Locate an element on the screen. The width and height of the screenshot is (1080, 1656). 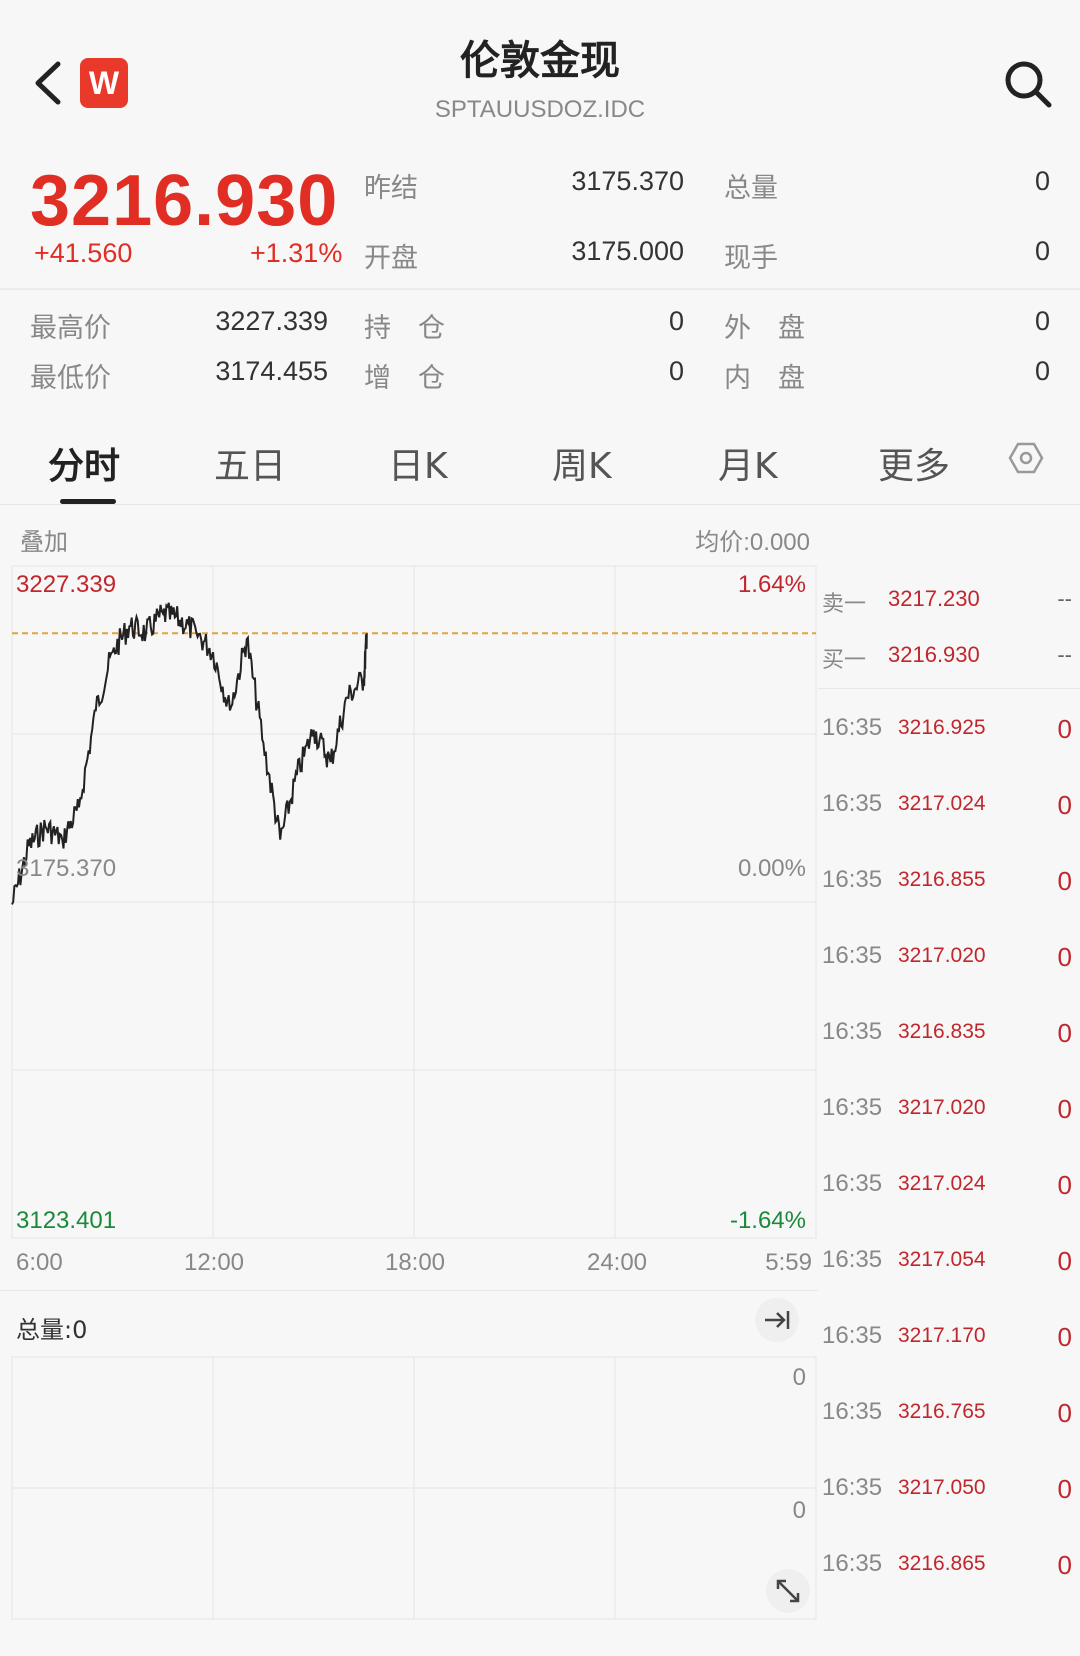
price-change-pct: +1.31% is located at coordinates (296, 253).